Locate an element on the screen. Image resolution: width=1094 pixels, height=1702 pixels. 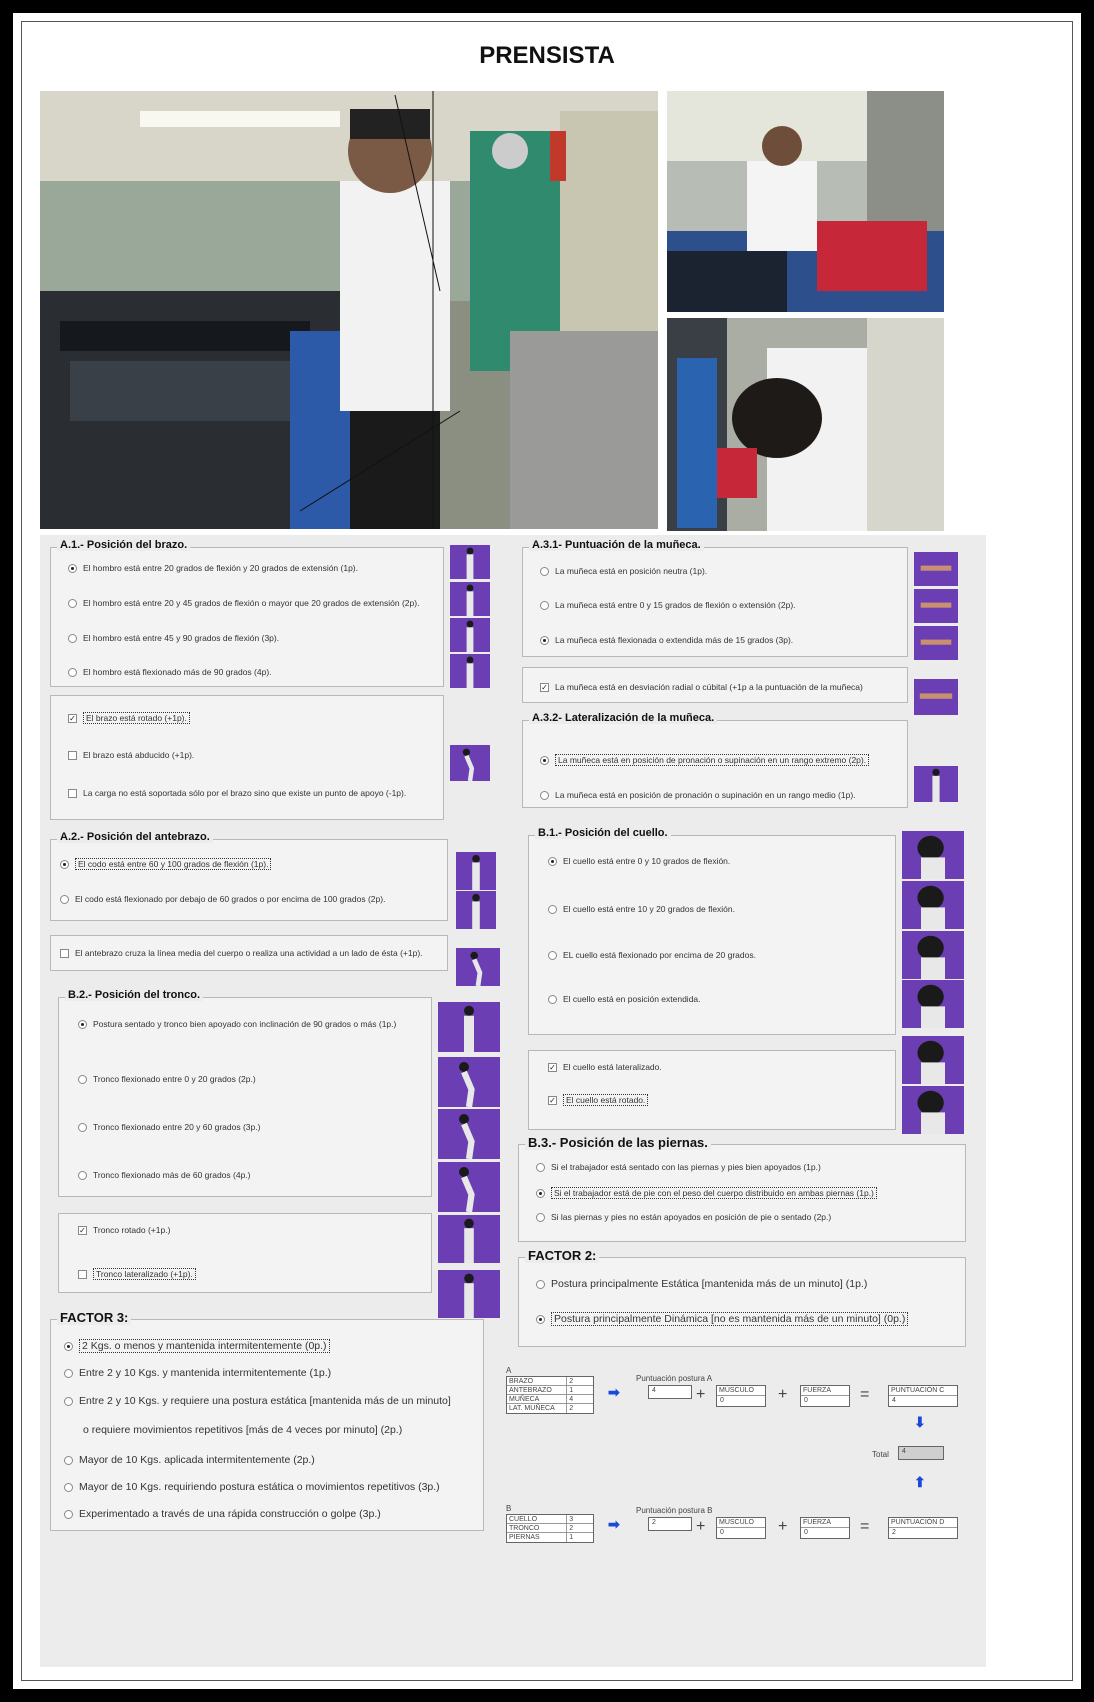
b1-mod: ✓ El cuello está lateralizado. is located at coordinates (605, 1067).